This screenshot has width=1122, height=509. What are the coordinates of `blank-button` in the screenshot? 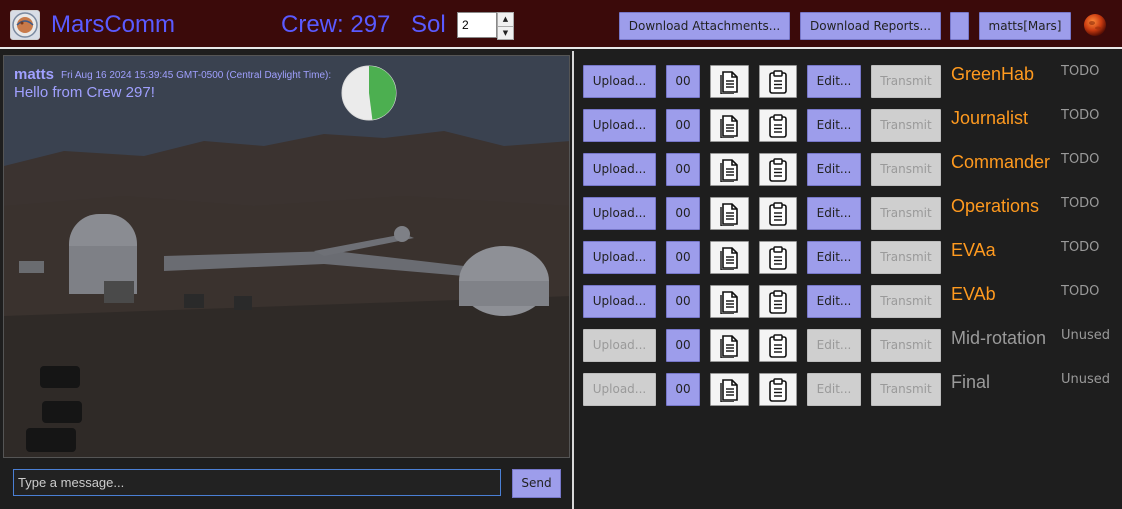 It's located at (959, 26).